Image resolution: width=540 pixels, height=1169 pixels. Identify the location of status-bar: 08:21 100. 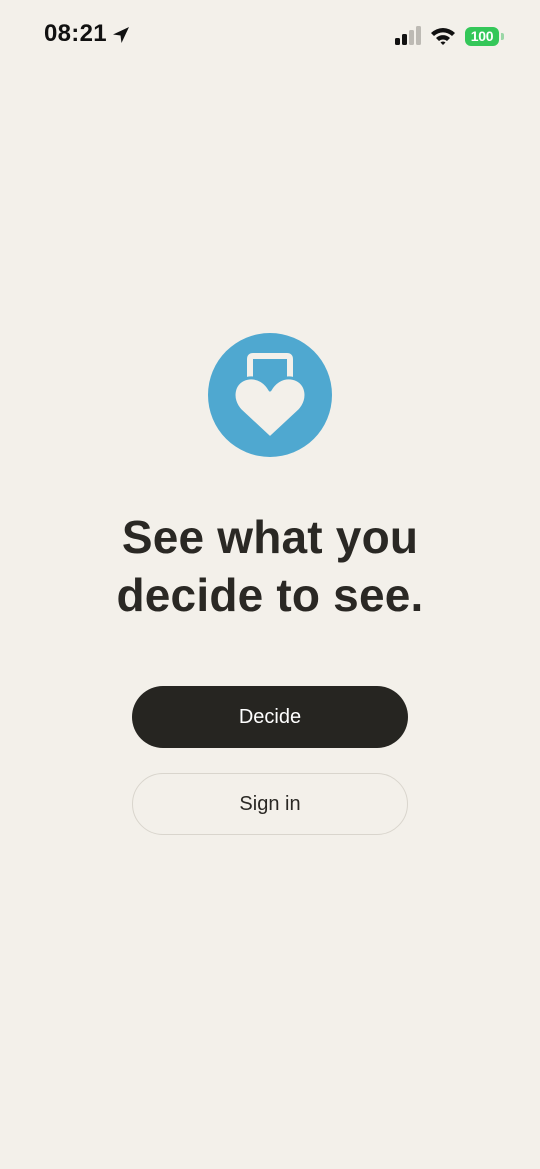
(270, 36).